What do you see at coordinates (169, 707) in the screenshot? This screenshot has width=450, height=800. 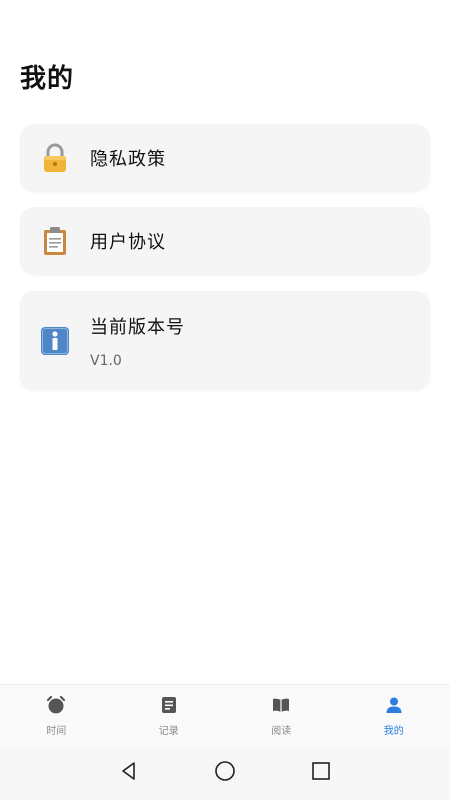 I see `note-icon` at bounding box center [169, 707].